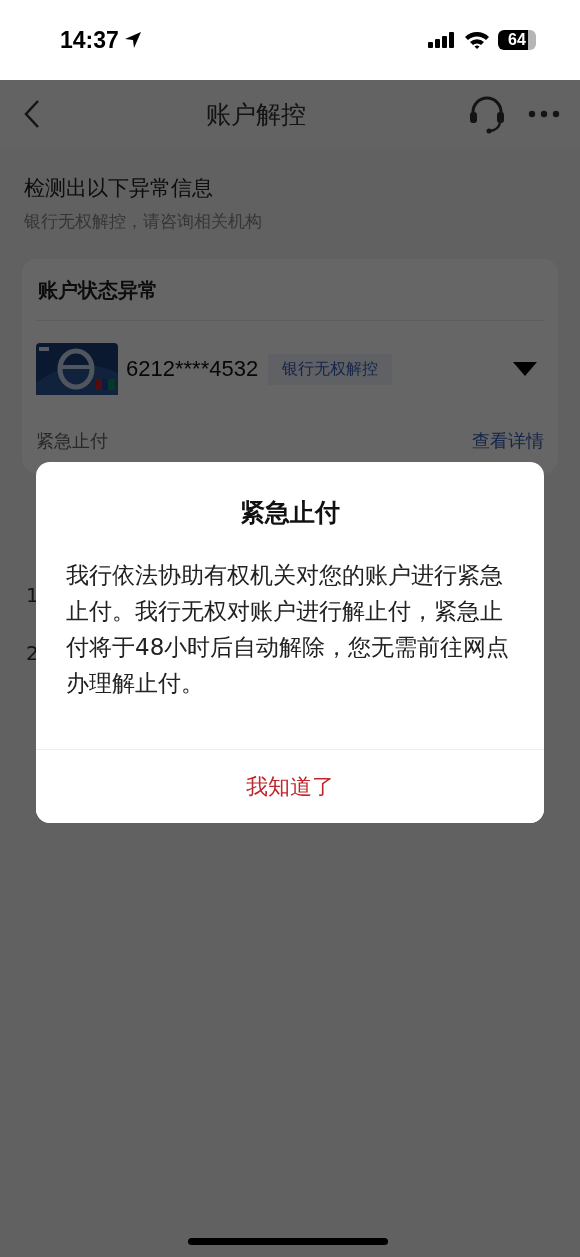 This screenshot has width=580, height=1257. I want to click on signal-icon, so click(442, 40).